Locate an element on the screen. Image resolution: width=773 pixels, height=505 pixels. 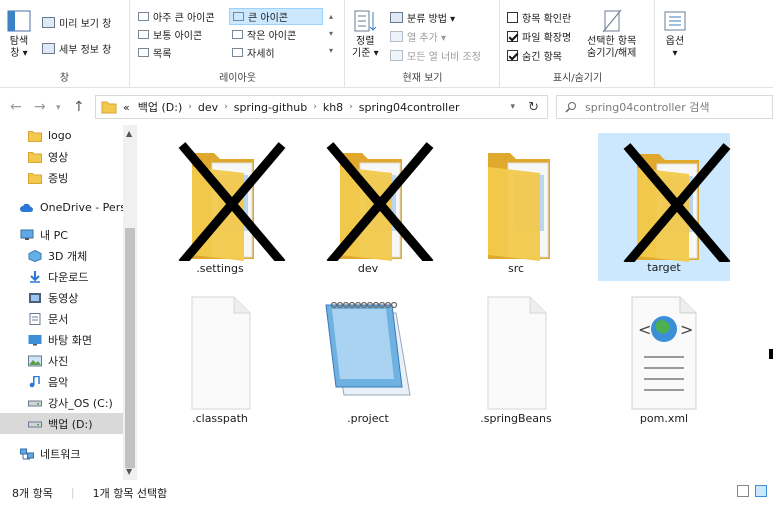
file-name: .springBeans is located at coordinates (516, 418).